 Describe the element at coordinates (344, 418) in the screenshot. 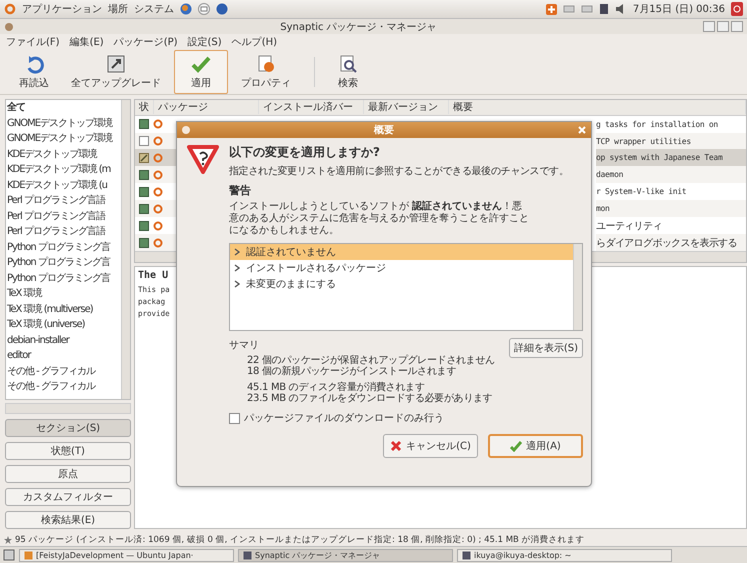

I see `checkbox-label: パッケージファイルのダウンロードのみ行う` at that location.